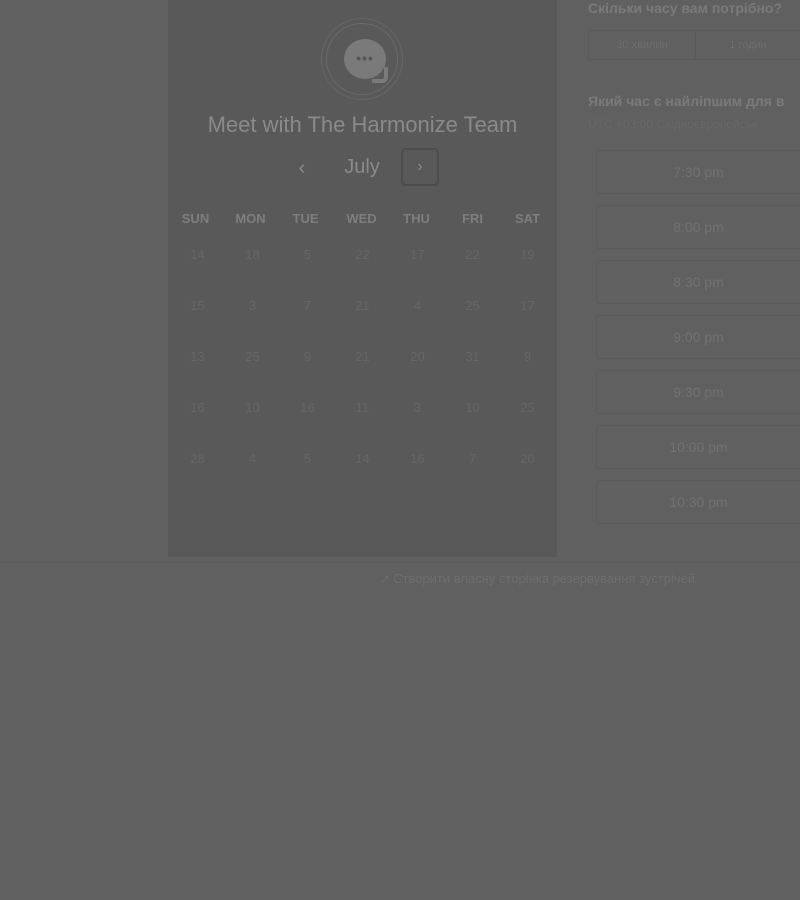 This screenshot has height=900, width=800. What do you see at coordinates (416, 218) in the screenshot?
I see `dow-thu: THU` at bounding box center [416, 218].